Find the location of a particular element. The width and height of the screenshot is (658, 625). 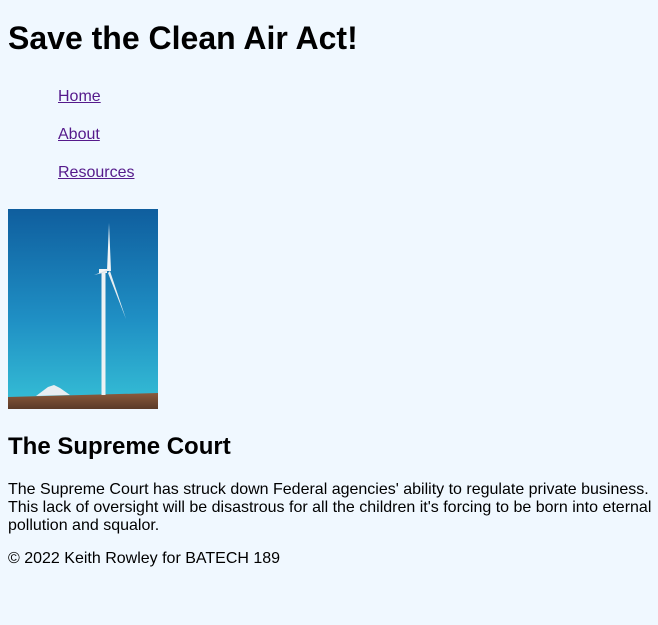

turbine-tower is located at coordinates (103, 333).